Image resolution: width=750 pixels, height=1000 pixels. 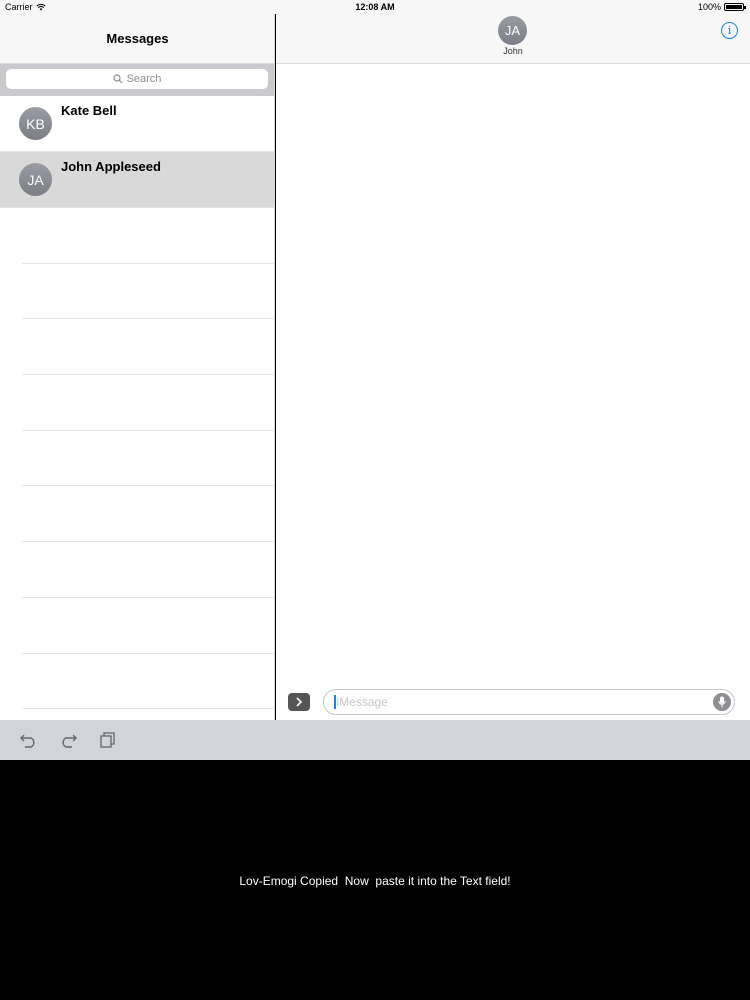 I want to click on battery-icon, so click(x=735, y=7).